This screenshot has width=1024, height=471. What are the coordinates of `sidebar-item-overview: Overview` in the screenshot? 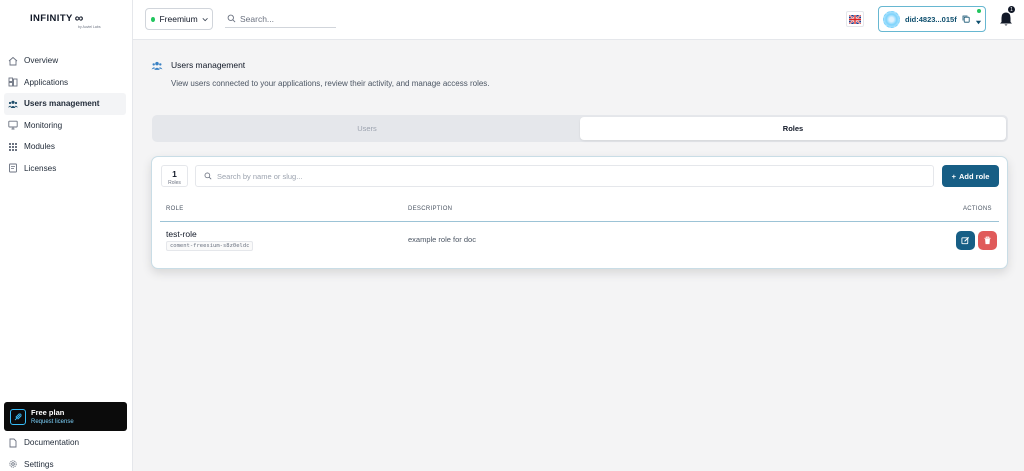 It's located at (65, 61).